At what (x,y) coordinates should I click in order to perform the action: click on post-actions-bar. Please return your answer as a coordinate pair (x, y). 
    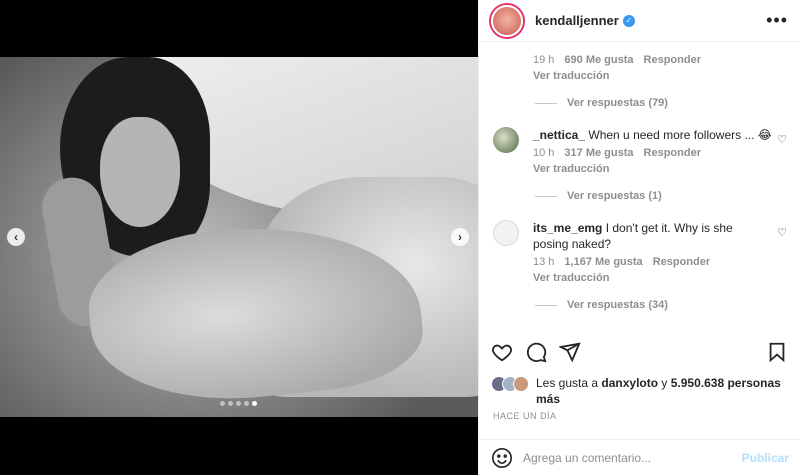
    Looking at the image, I should click on (639, 354).